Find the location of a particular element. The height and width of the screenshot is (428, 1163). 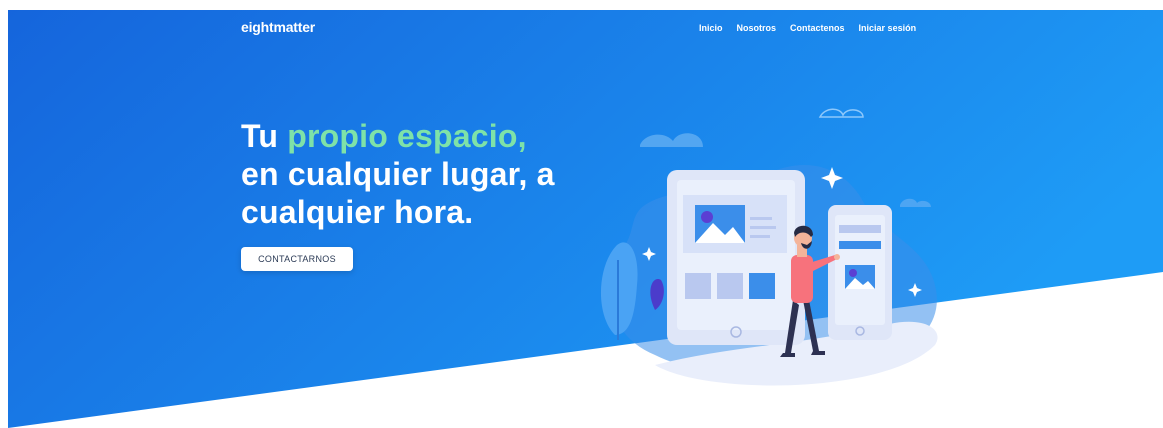

phone-image-sun is located at coordinates (853, 273).